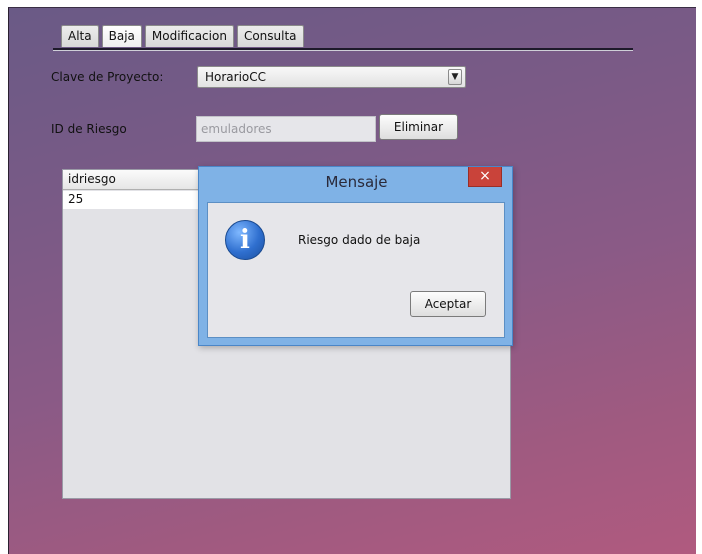  Describe the element at coordinates (236, 77) in the screenshot. I see `project-key-selected-value: HorarioCC` at that location.